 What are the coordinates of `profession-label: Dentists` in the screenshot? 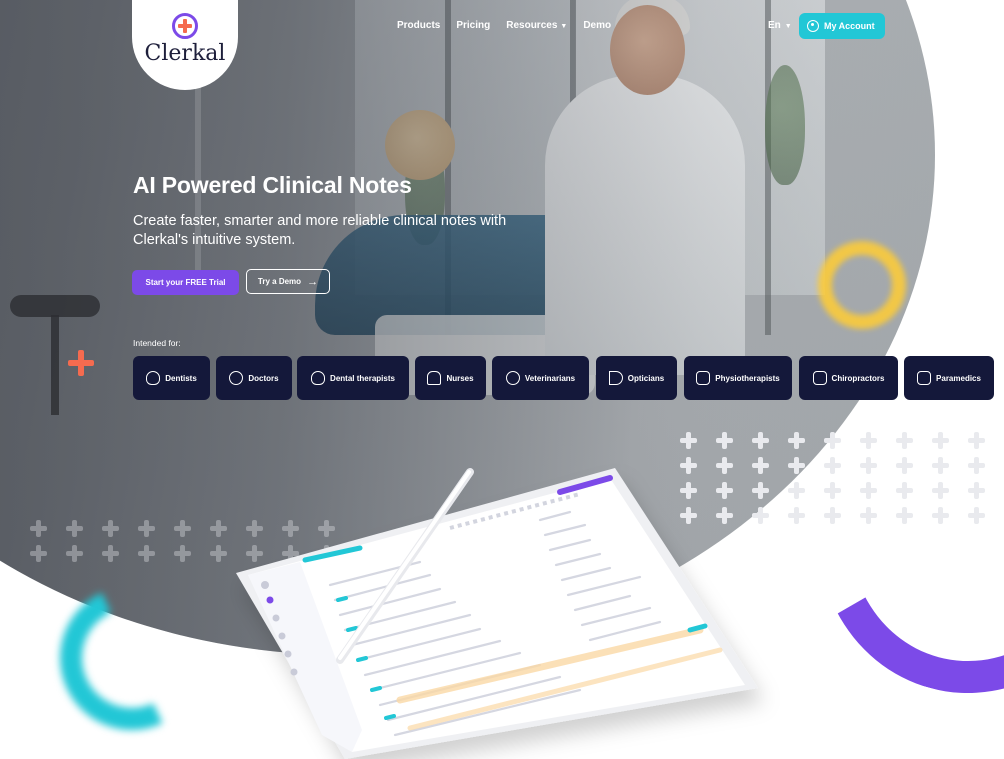 It's located at (181, 378).